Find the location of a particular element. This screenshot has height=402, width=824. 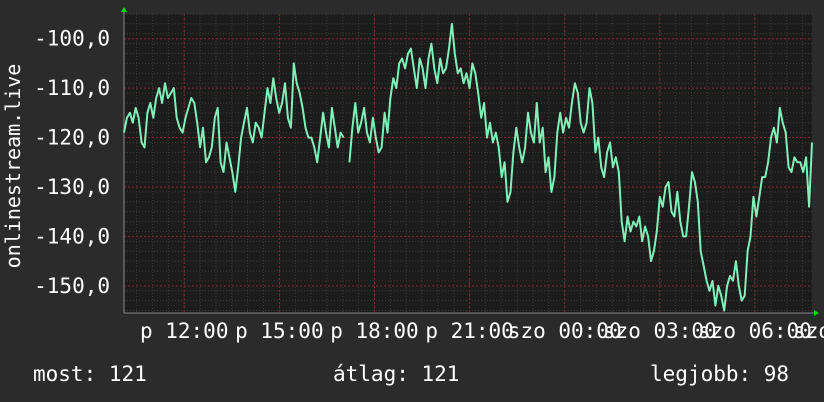

x-tick-label: szo 09:00 is located at coordinates (808, 331).